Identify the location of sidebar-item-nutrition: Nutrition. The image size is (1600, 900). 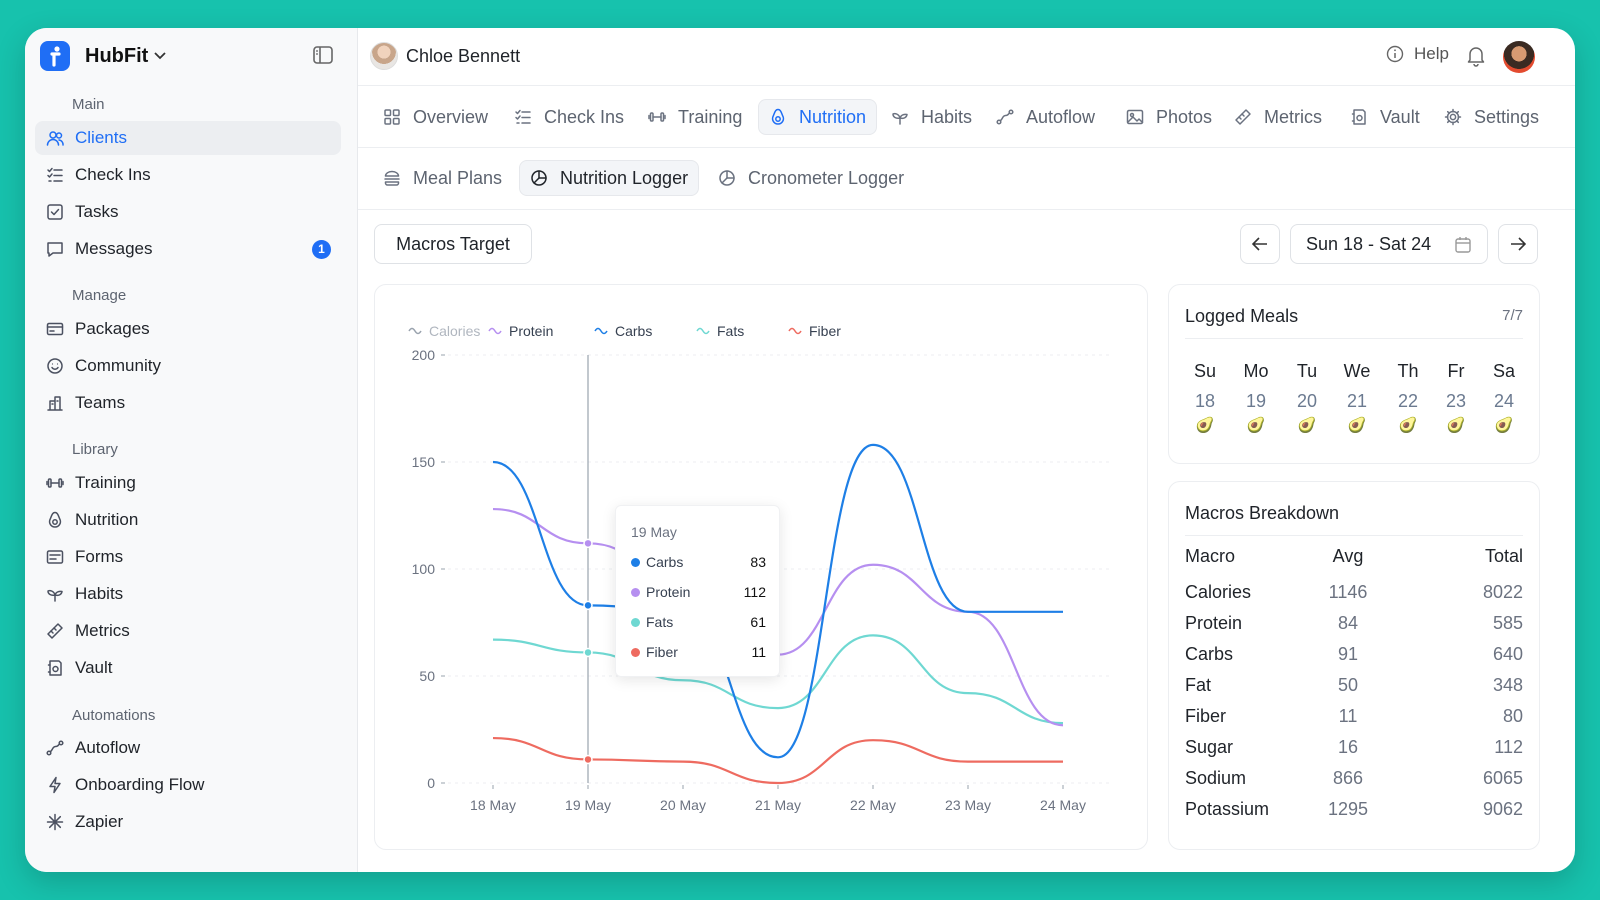
(188, 520).